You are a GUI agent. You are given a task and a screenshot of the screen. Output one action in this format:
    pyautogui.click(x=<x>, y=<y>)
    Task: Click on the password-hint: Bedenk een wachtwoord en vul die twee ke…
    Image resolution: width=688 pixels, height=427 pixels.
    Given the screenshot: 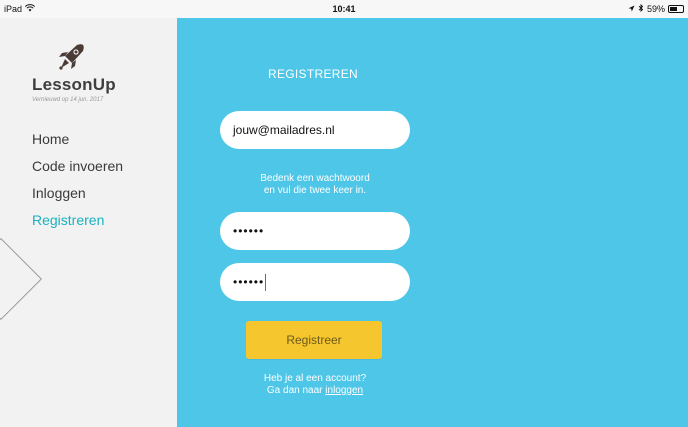 What is the action you would take?
    pyautogui.click(x=315, y=185)
    